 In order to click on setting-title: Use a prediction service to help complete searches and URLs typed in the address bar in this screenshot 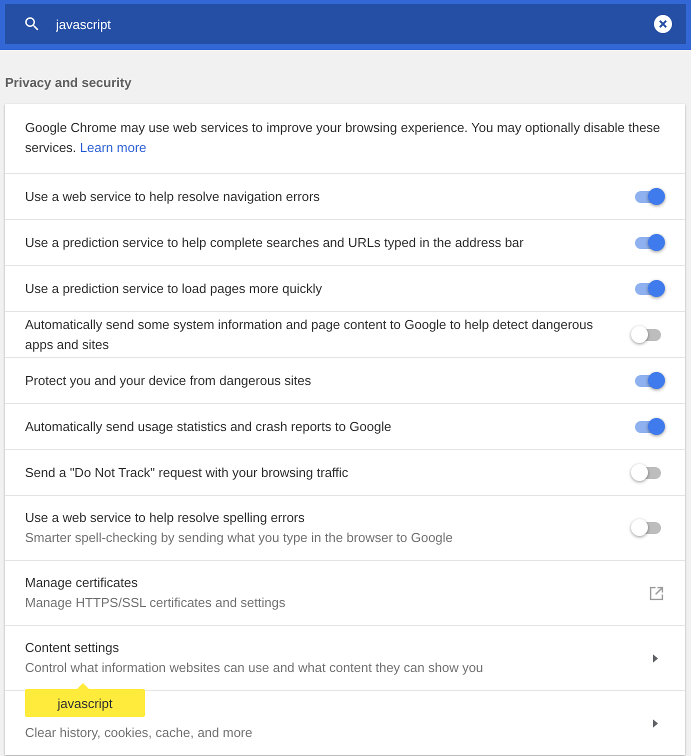, I will do `click(275, 243)`.